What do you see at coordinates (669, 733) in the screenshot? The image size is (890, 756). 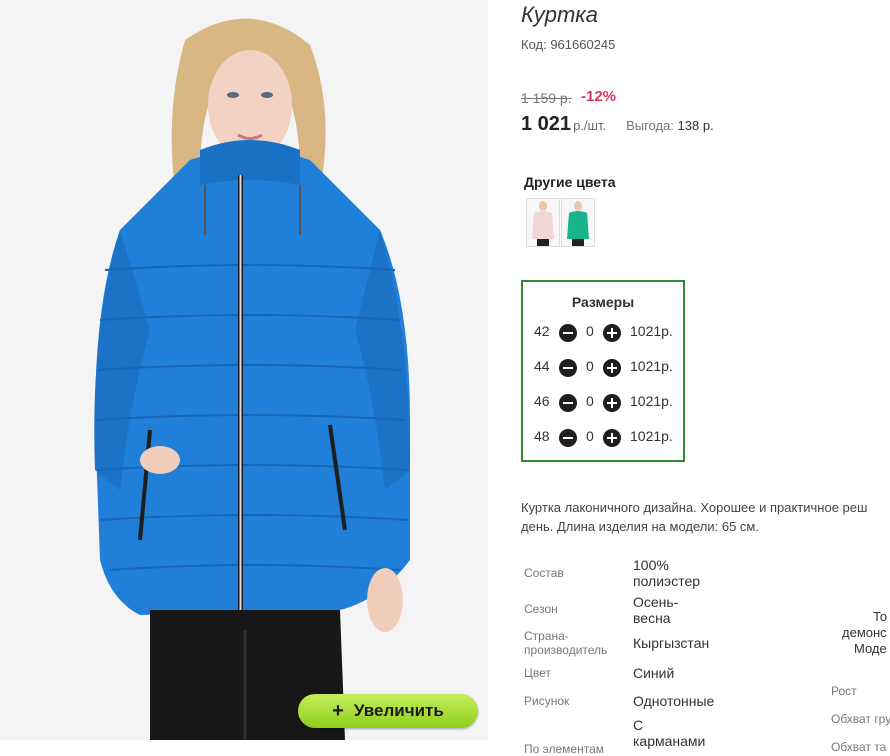 I see `spec-value: С карманами` at bounding box center [669, 733].